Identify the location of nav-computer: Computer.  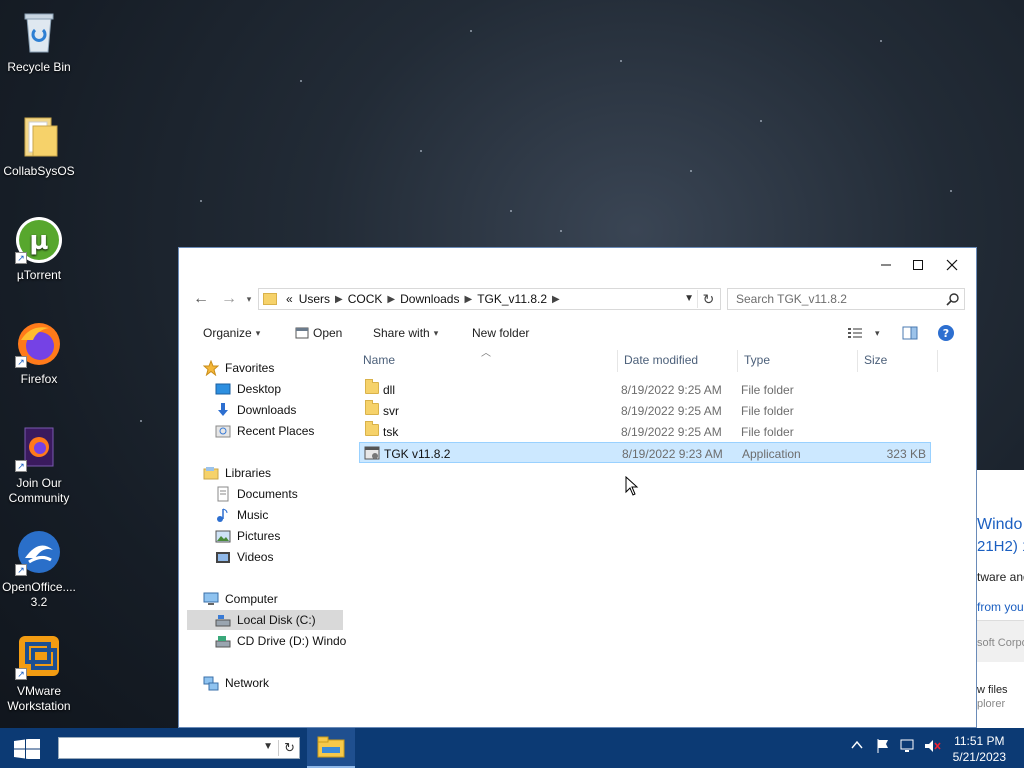
(240, 599).